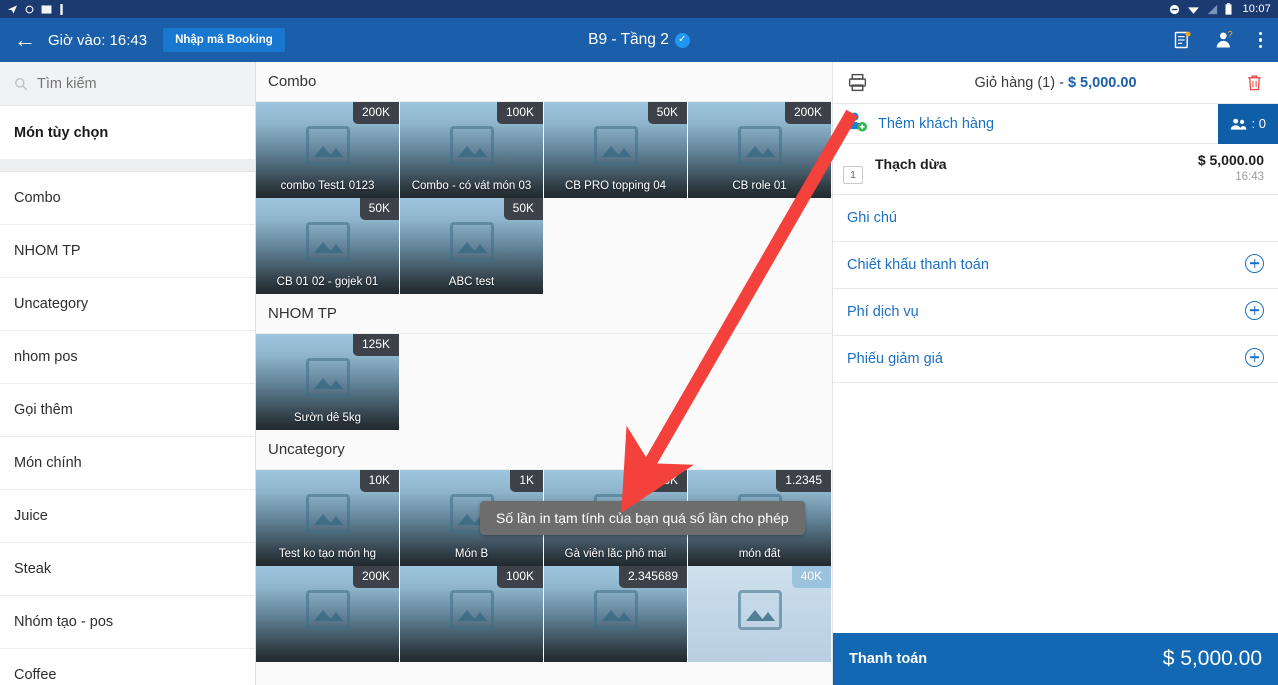  Describe the element at coordinates (1254, 359) in the screenshot. I see `add-voucher-icon` at that location.